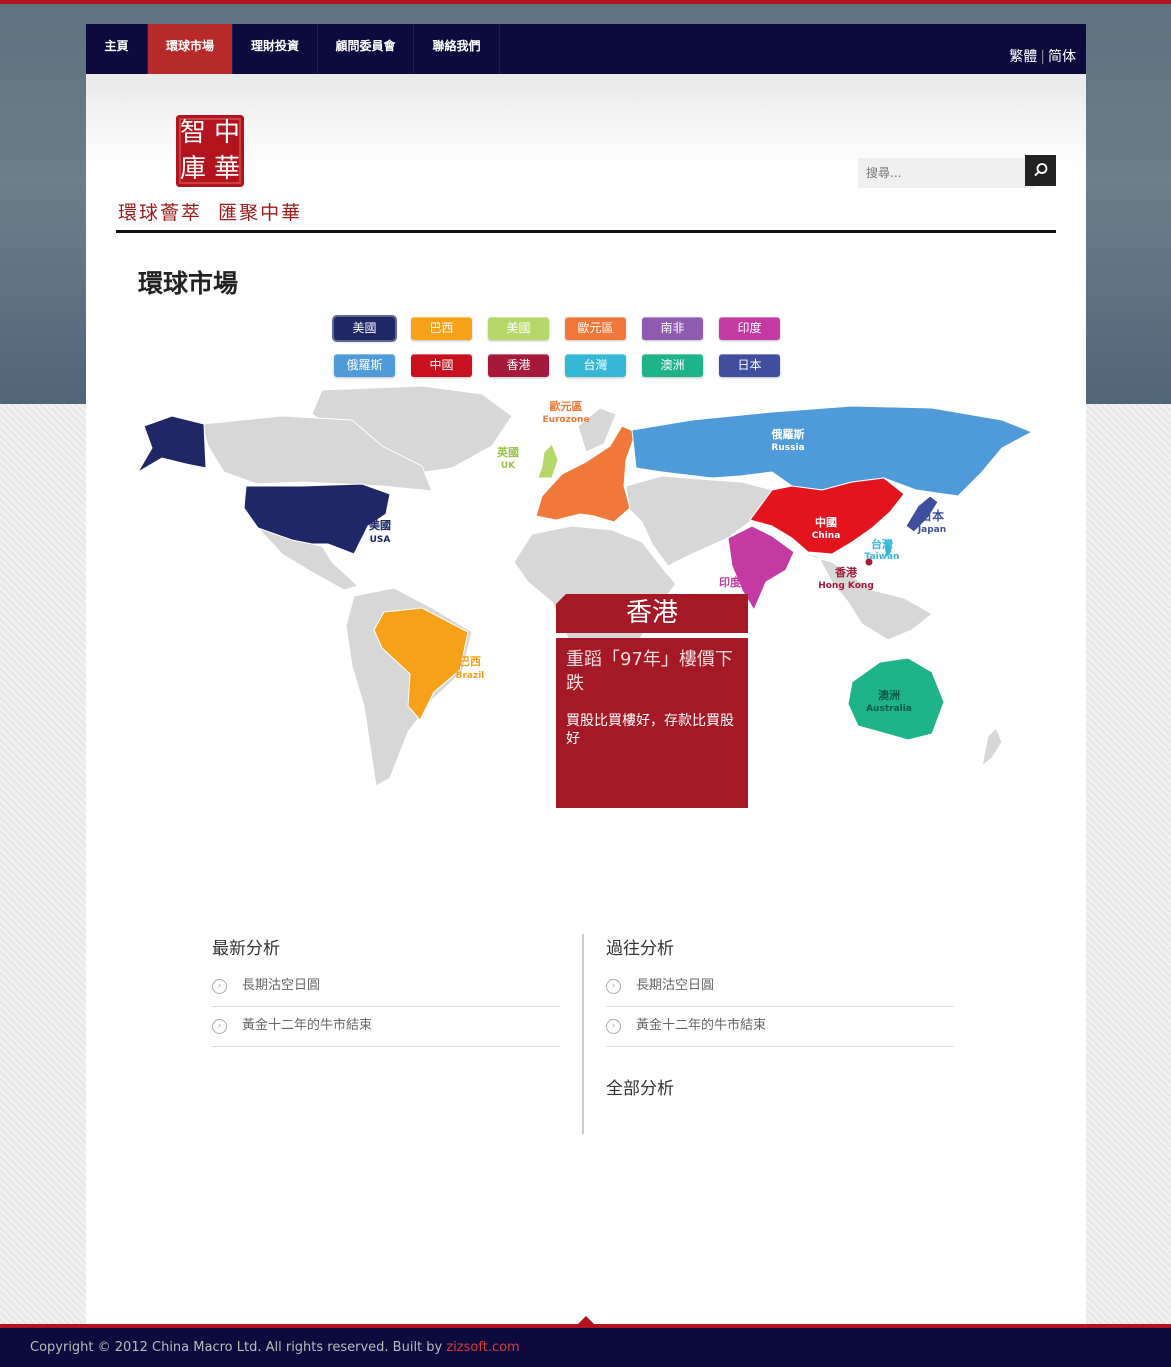  I want to click on footer-arrow, so click(586, 1320).